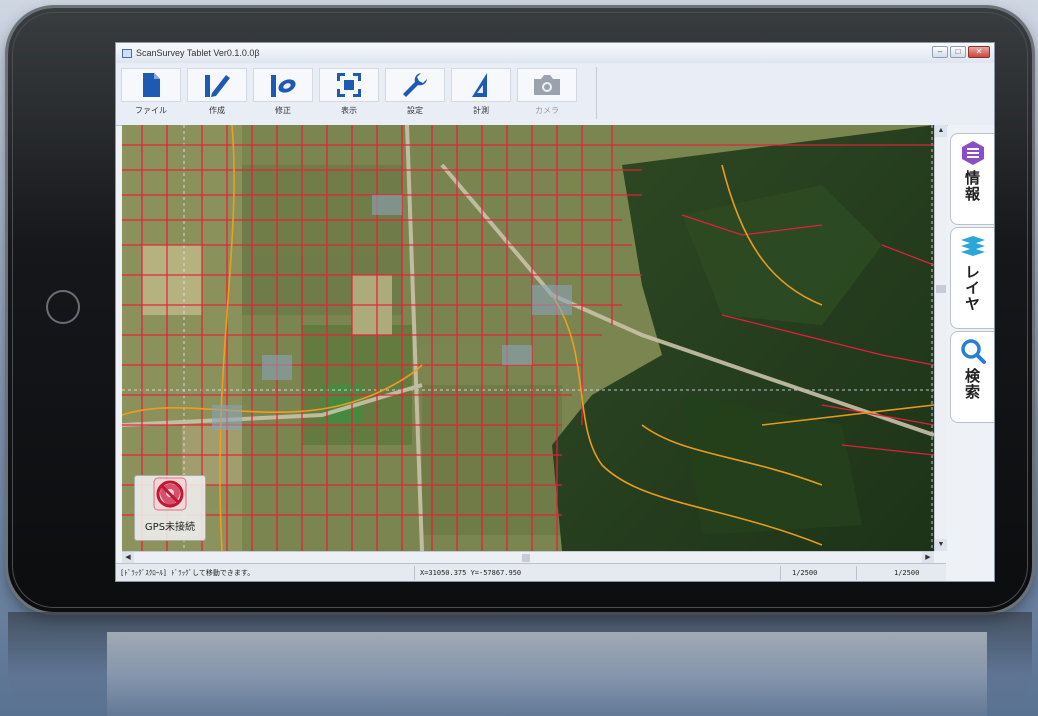  I want to click on gps-disconnected-icon, so click(170, 494).